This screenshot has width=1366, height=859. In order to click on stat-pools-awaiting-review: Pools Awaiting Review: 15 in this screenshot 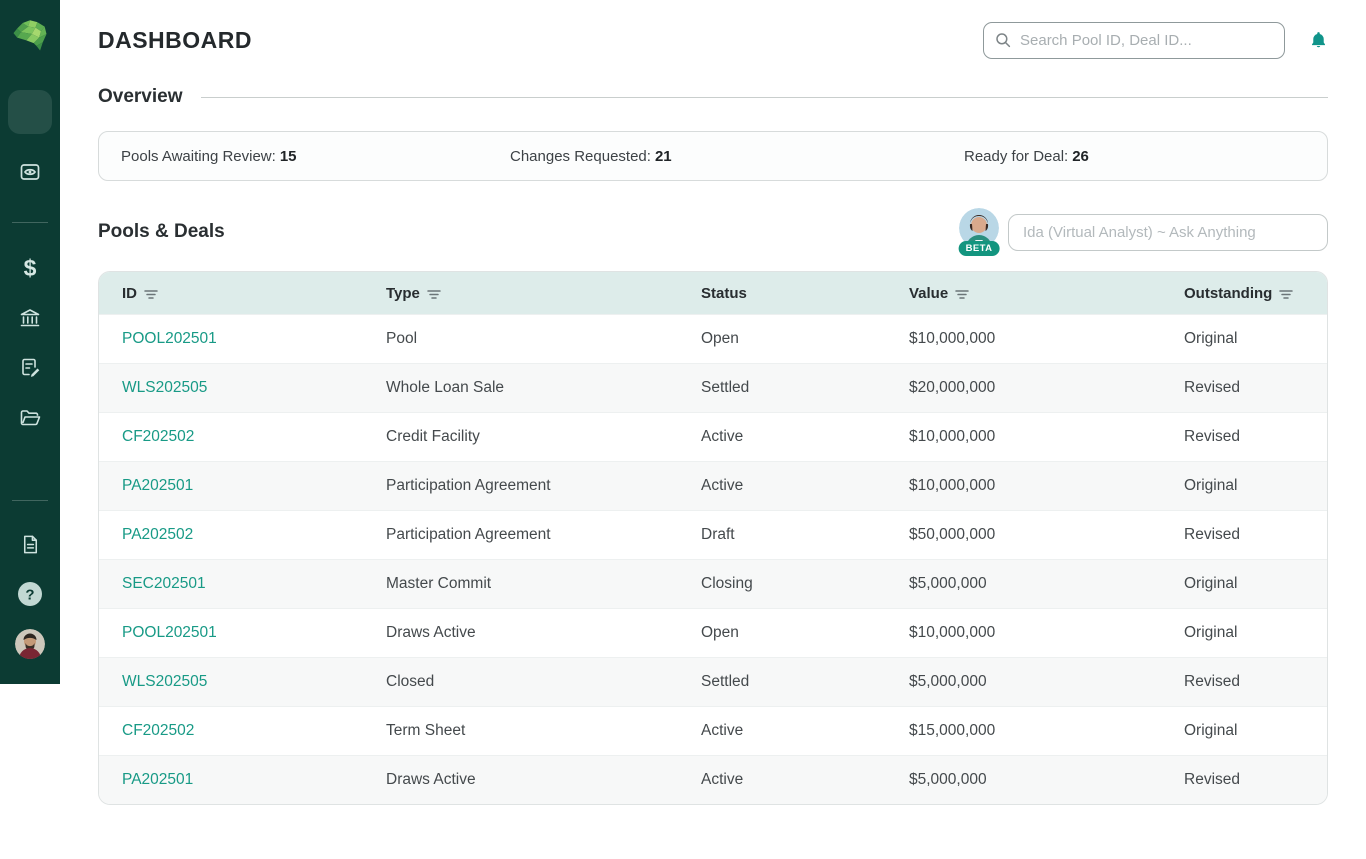, I will do `click(315, 156)`.